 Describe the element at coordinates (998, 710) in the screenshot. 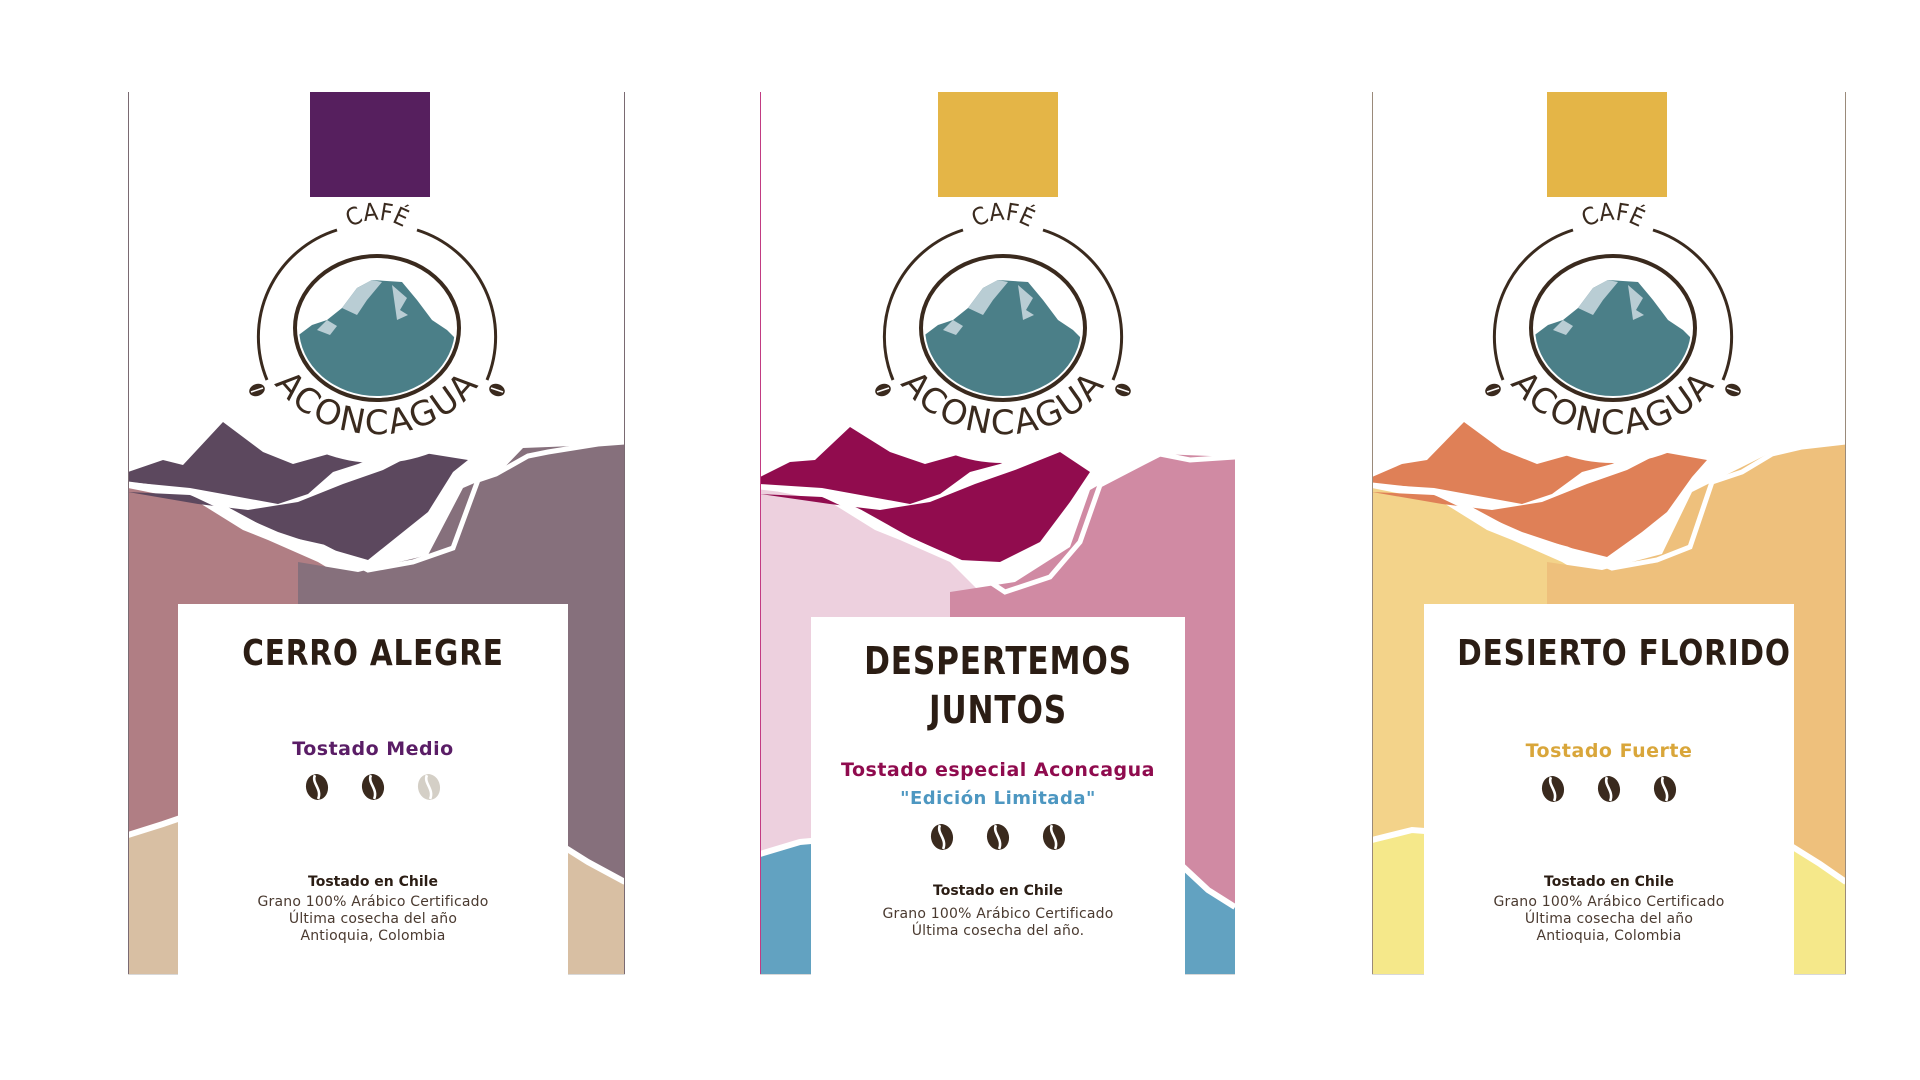

I see `product-name: JUNTOS` at that location.